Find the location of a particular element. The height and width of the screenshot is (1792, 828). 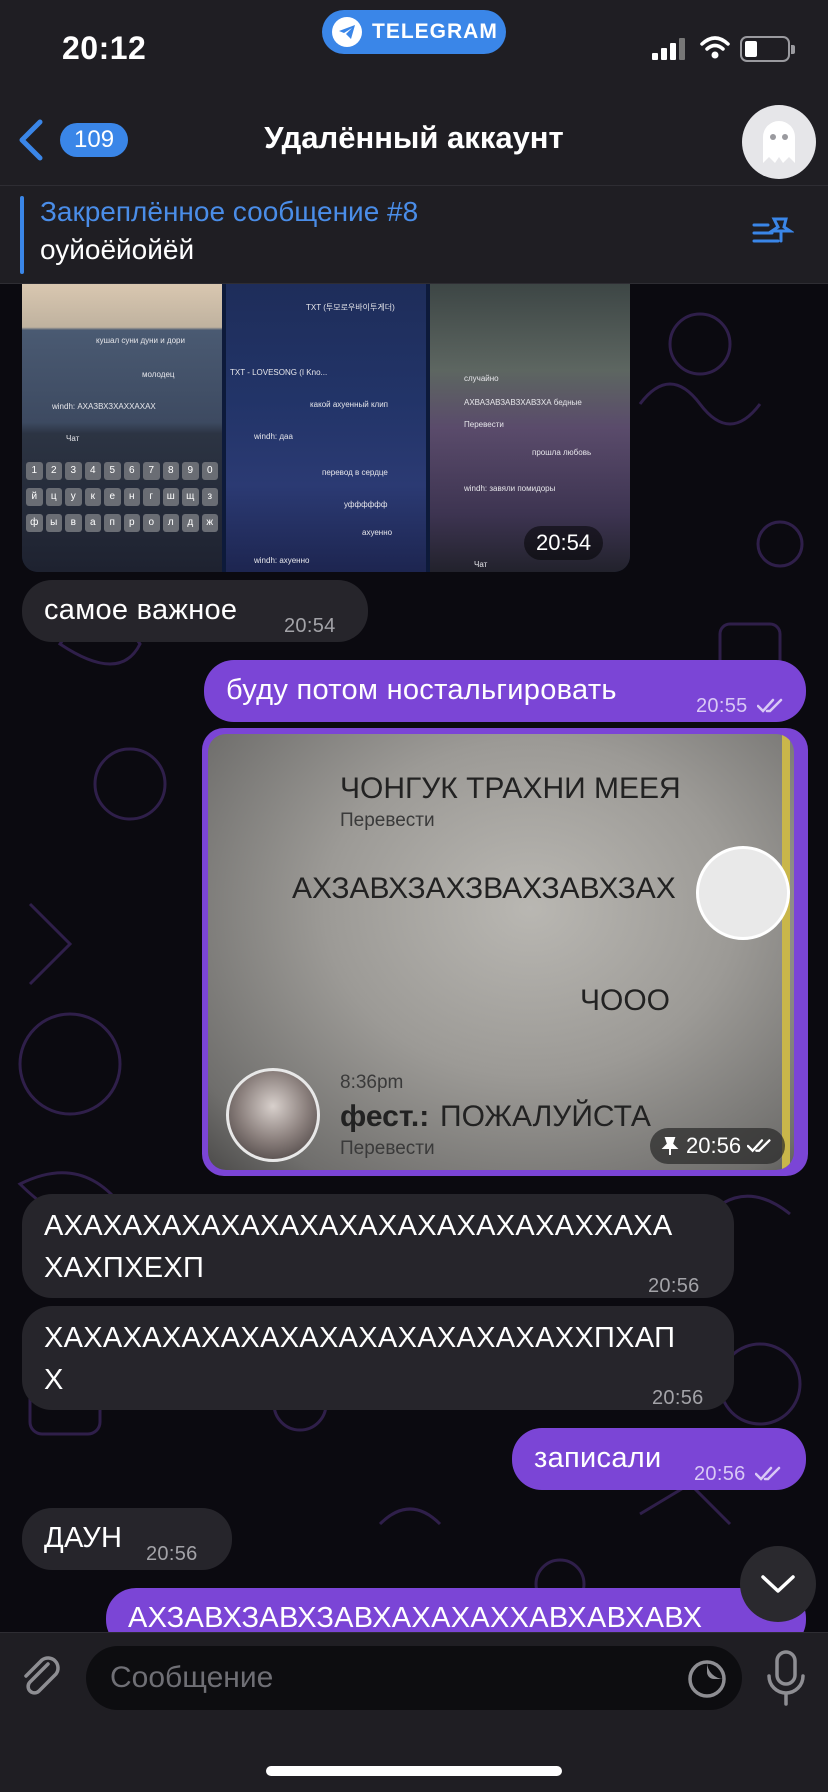

chat-avatar is located at coordinates (779, 142).